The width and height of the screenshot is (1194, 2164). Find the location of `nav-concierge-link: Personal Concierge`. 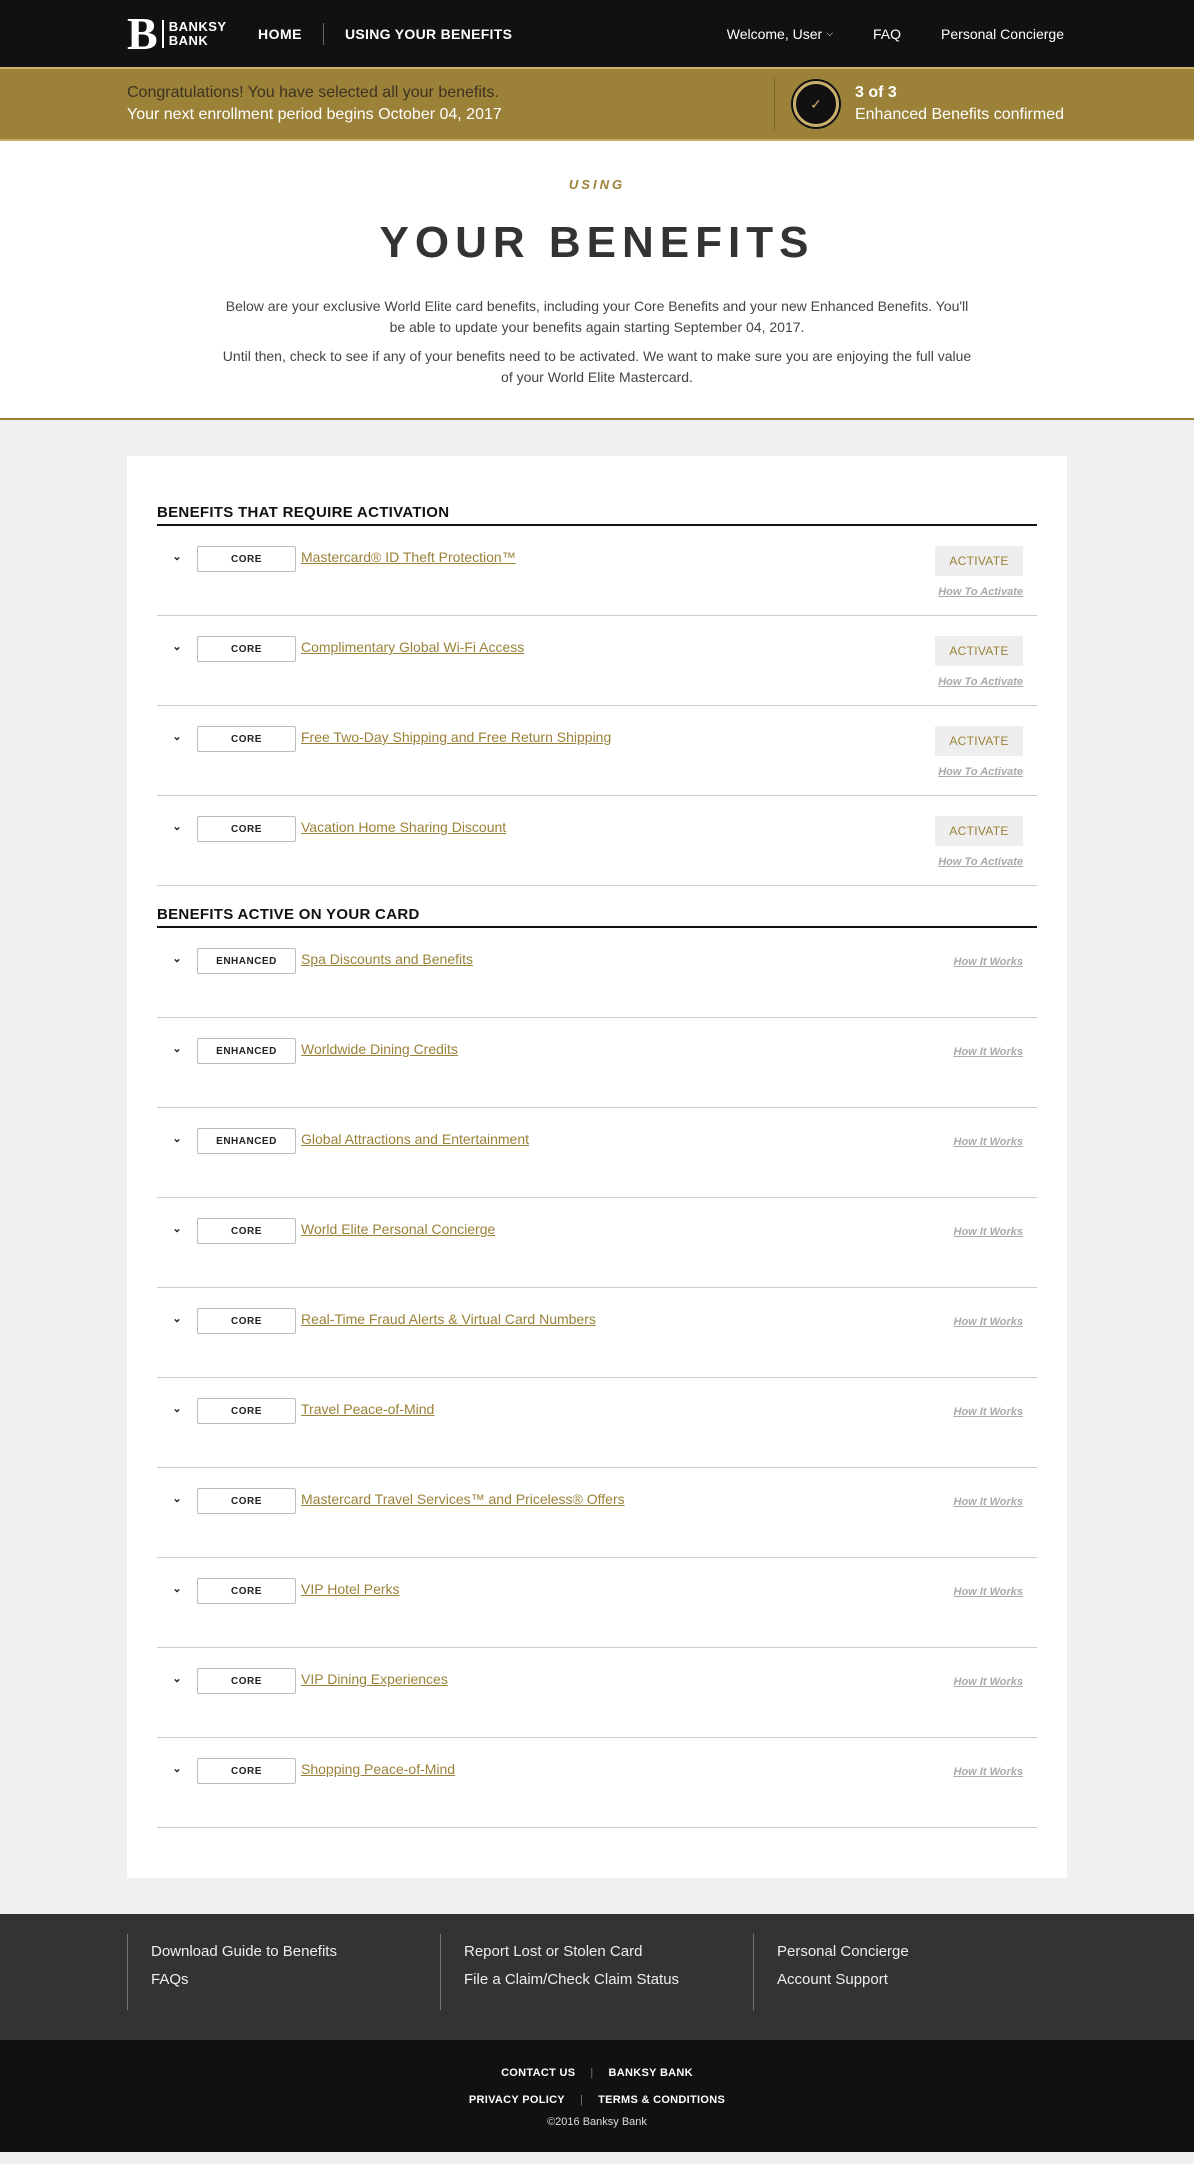

nav-concierge-link: Personal Concierge is located at coordinates (1002, 34).